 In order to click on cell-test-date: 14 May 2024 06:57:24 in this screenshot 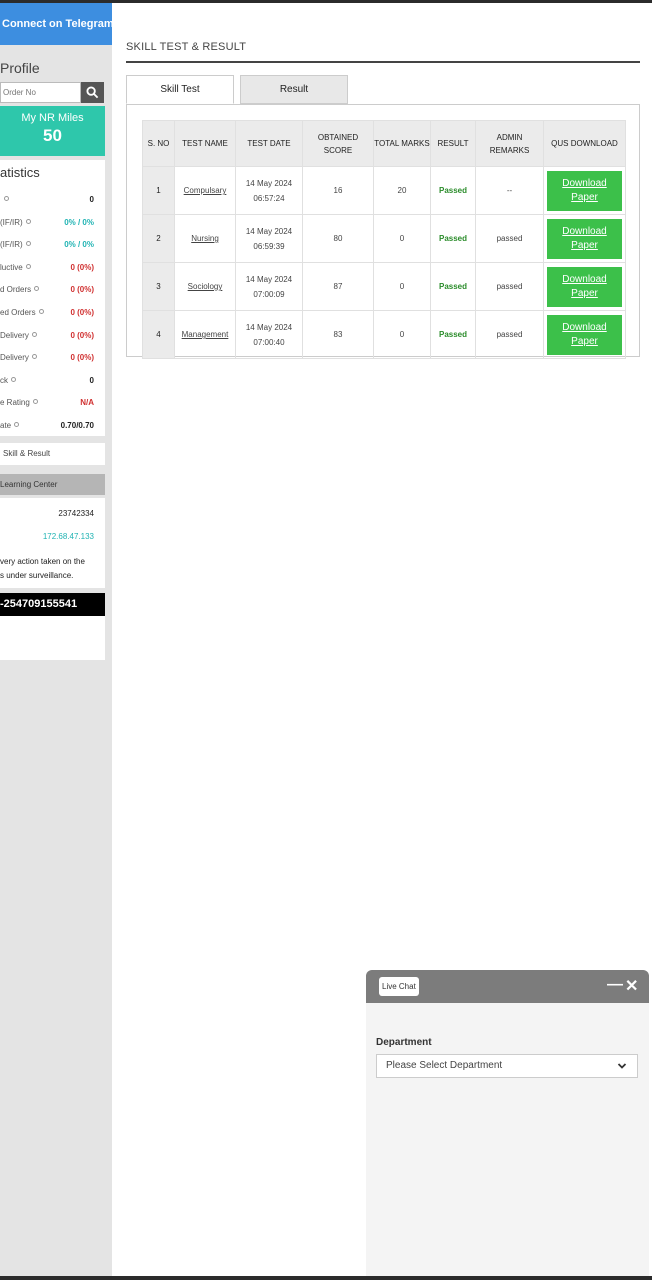, I will do `click(269, 190)`.